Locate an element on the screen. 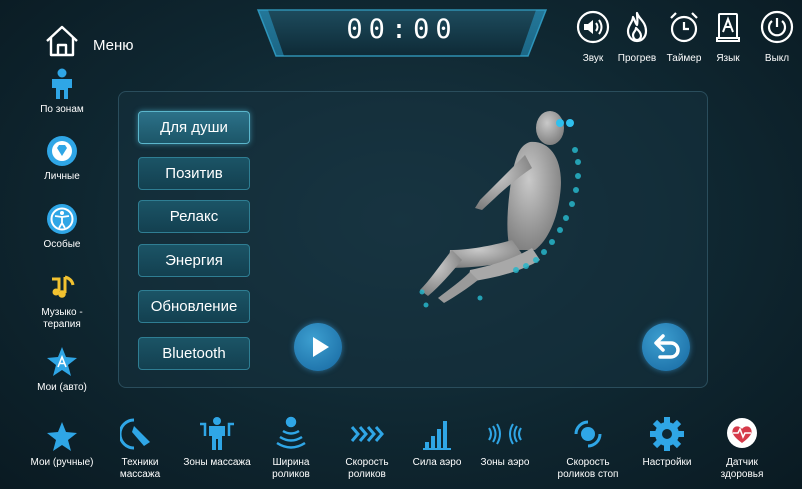 This screenshot has height=489, width=802. star-icon is located at coordinates (62, 437).